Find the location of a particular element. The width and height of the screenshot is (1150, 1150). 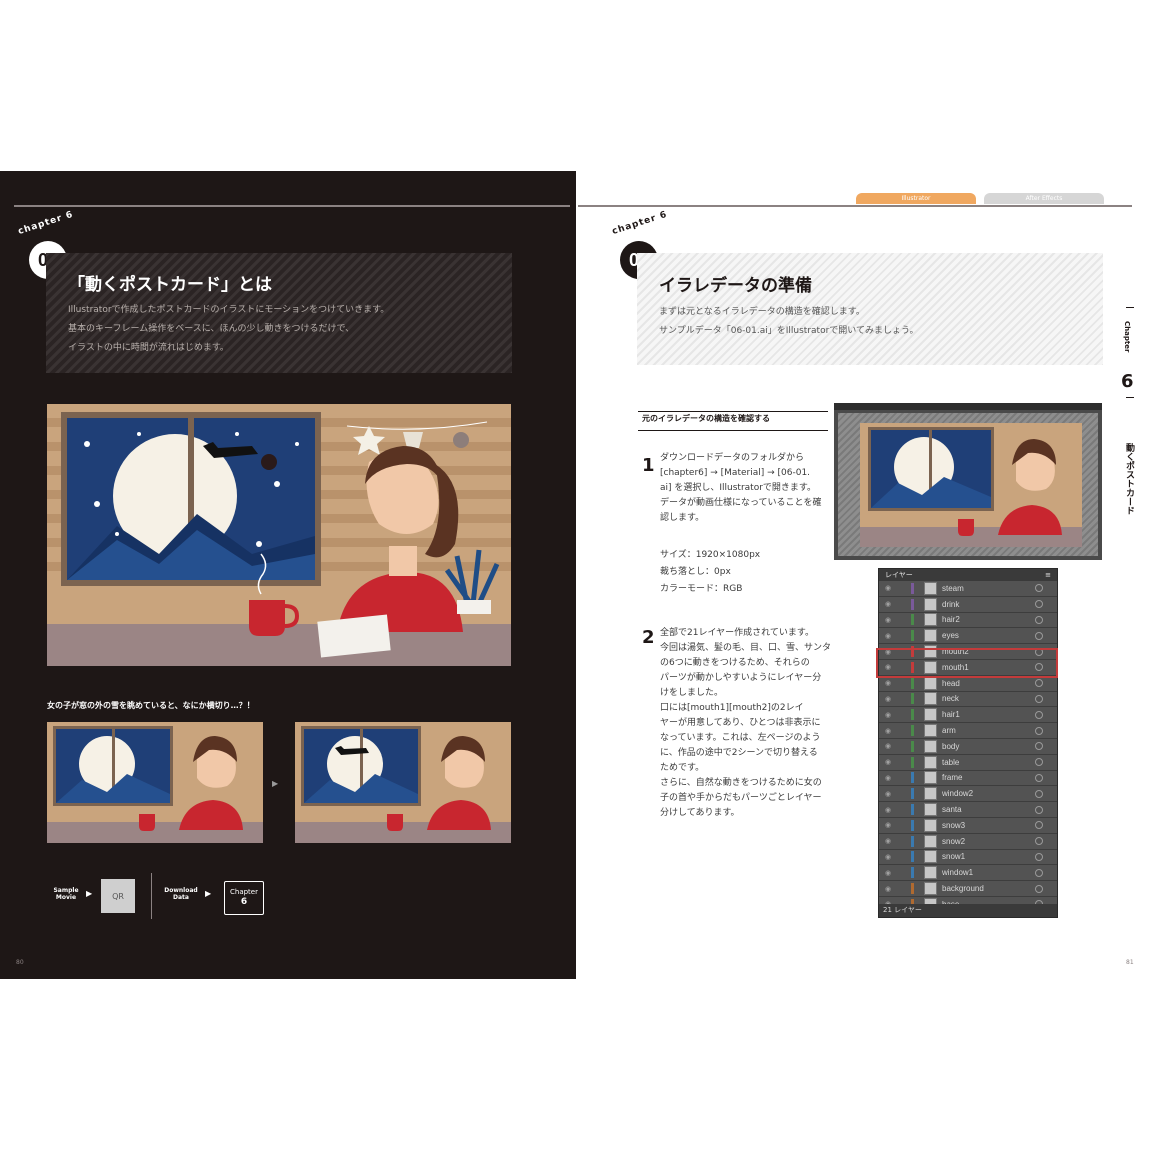

layer-row: ◉ arm is located at coordinates (968, 731).